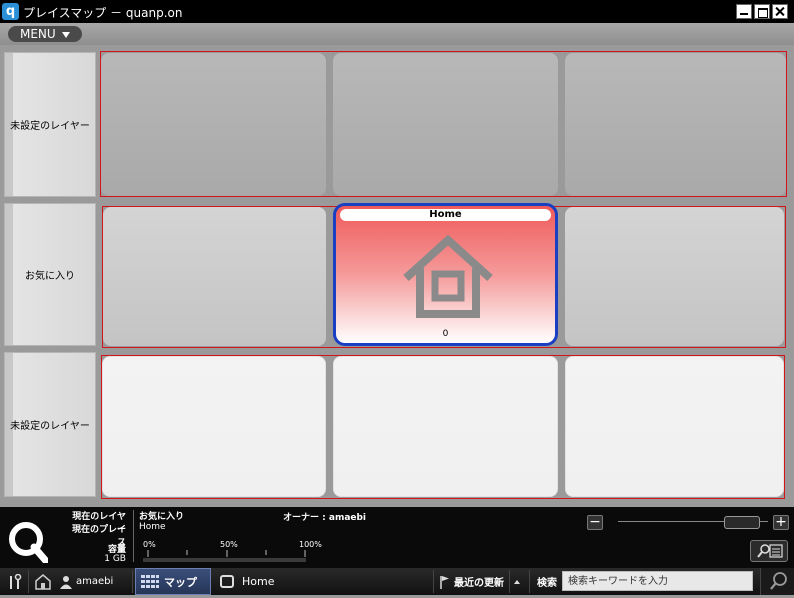 This screenshot has width=794, height=598. What do you see at coordinates (595, 522) in the screenshot?
I see `zoom-out-button: −` at bounding box center [595, 522].